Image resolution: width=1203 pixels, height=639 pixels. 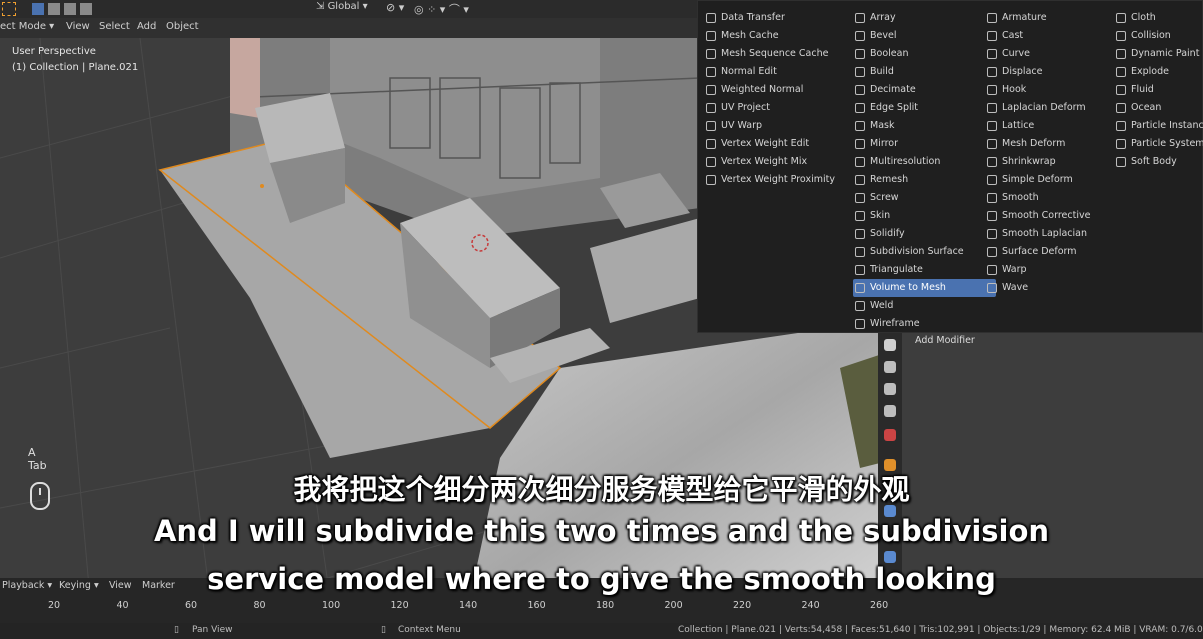 I want to click on modifier-item-label: Displace, so click(x=1022, y=71).